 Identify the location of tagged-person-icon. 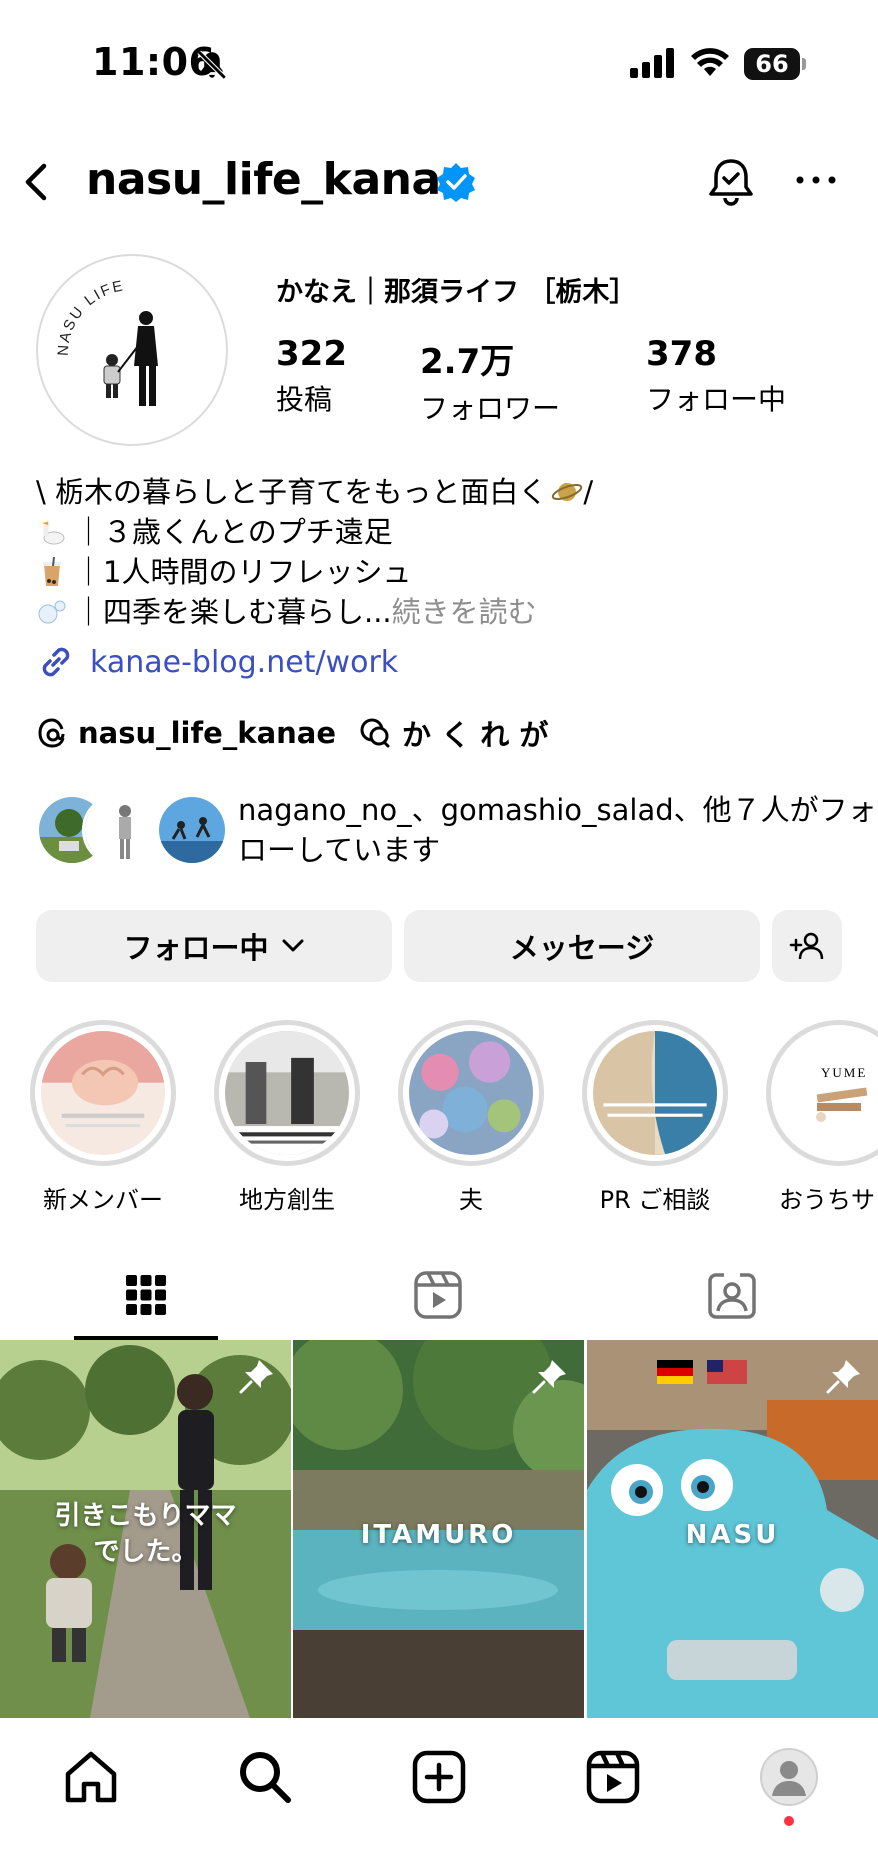
(732, 1296).